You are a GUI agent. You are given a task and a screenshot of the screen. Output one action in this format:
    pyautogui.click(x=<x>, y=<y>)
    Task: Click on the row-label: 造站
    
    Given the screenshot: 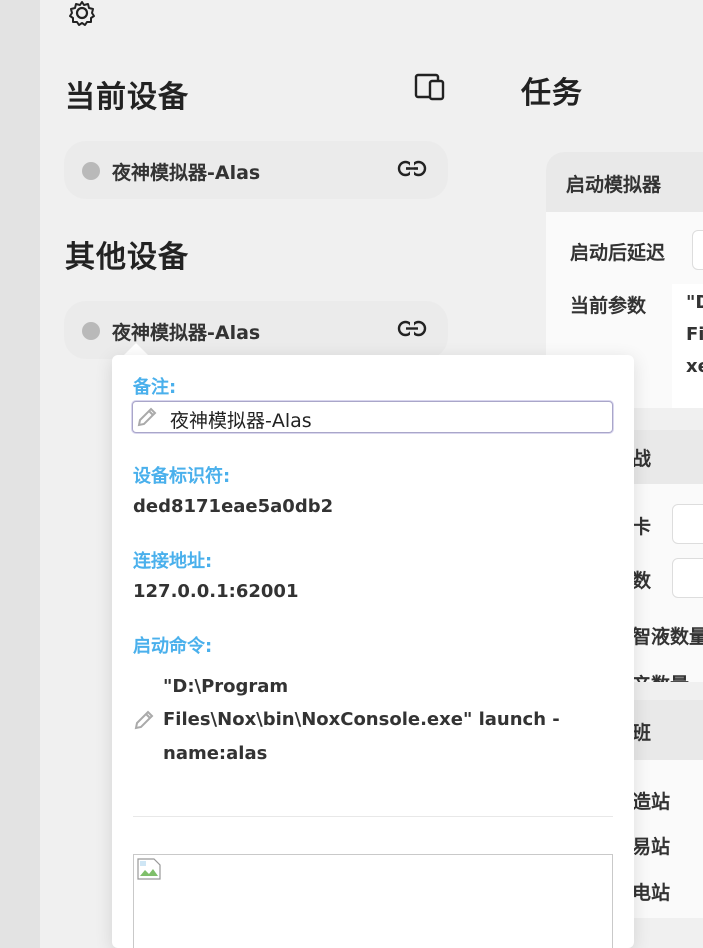 What is the action you would take?
    pyautogui.click(x=651, y=802)
    